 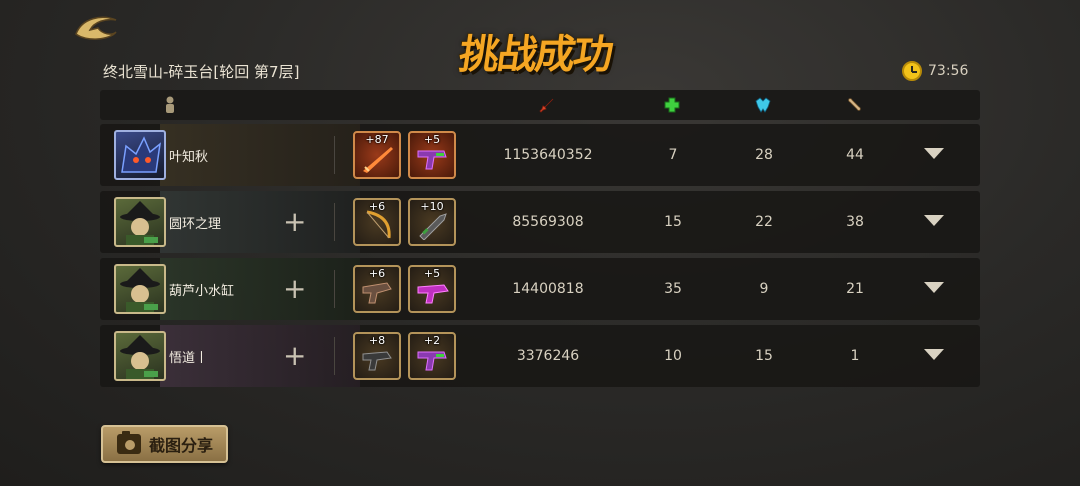 I want to click on back-button, so click(x=96, y=27).